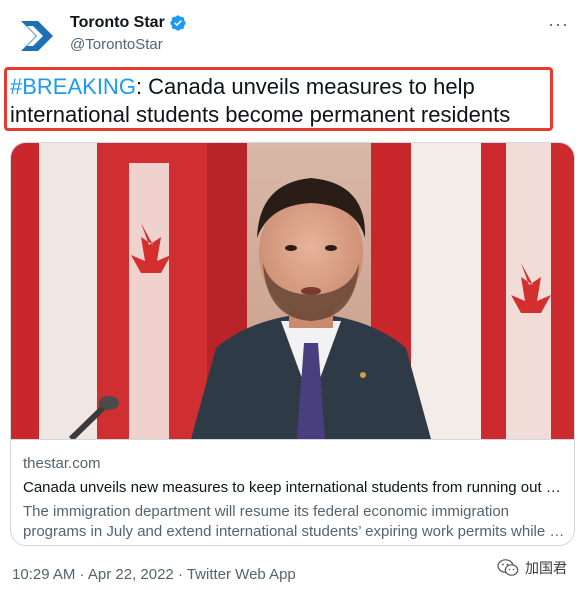 This screenshot has width=583, height=590. I want to click on hashtag-link: #BREAKING, so click(73, 86).